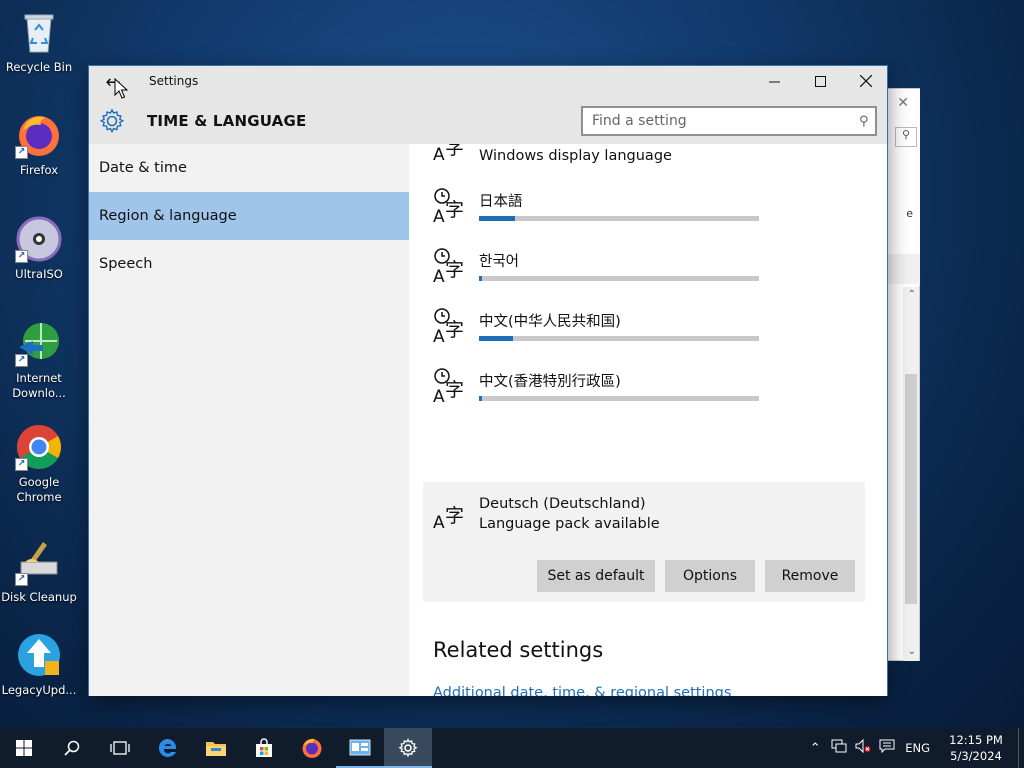 The width and height of the screenshot is (1024, 768). I want to click on window-title: Settings, so click(174, 81).